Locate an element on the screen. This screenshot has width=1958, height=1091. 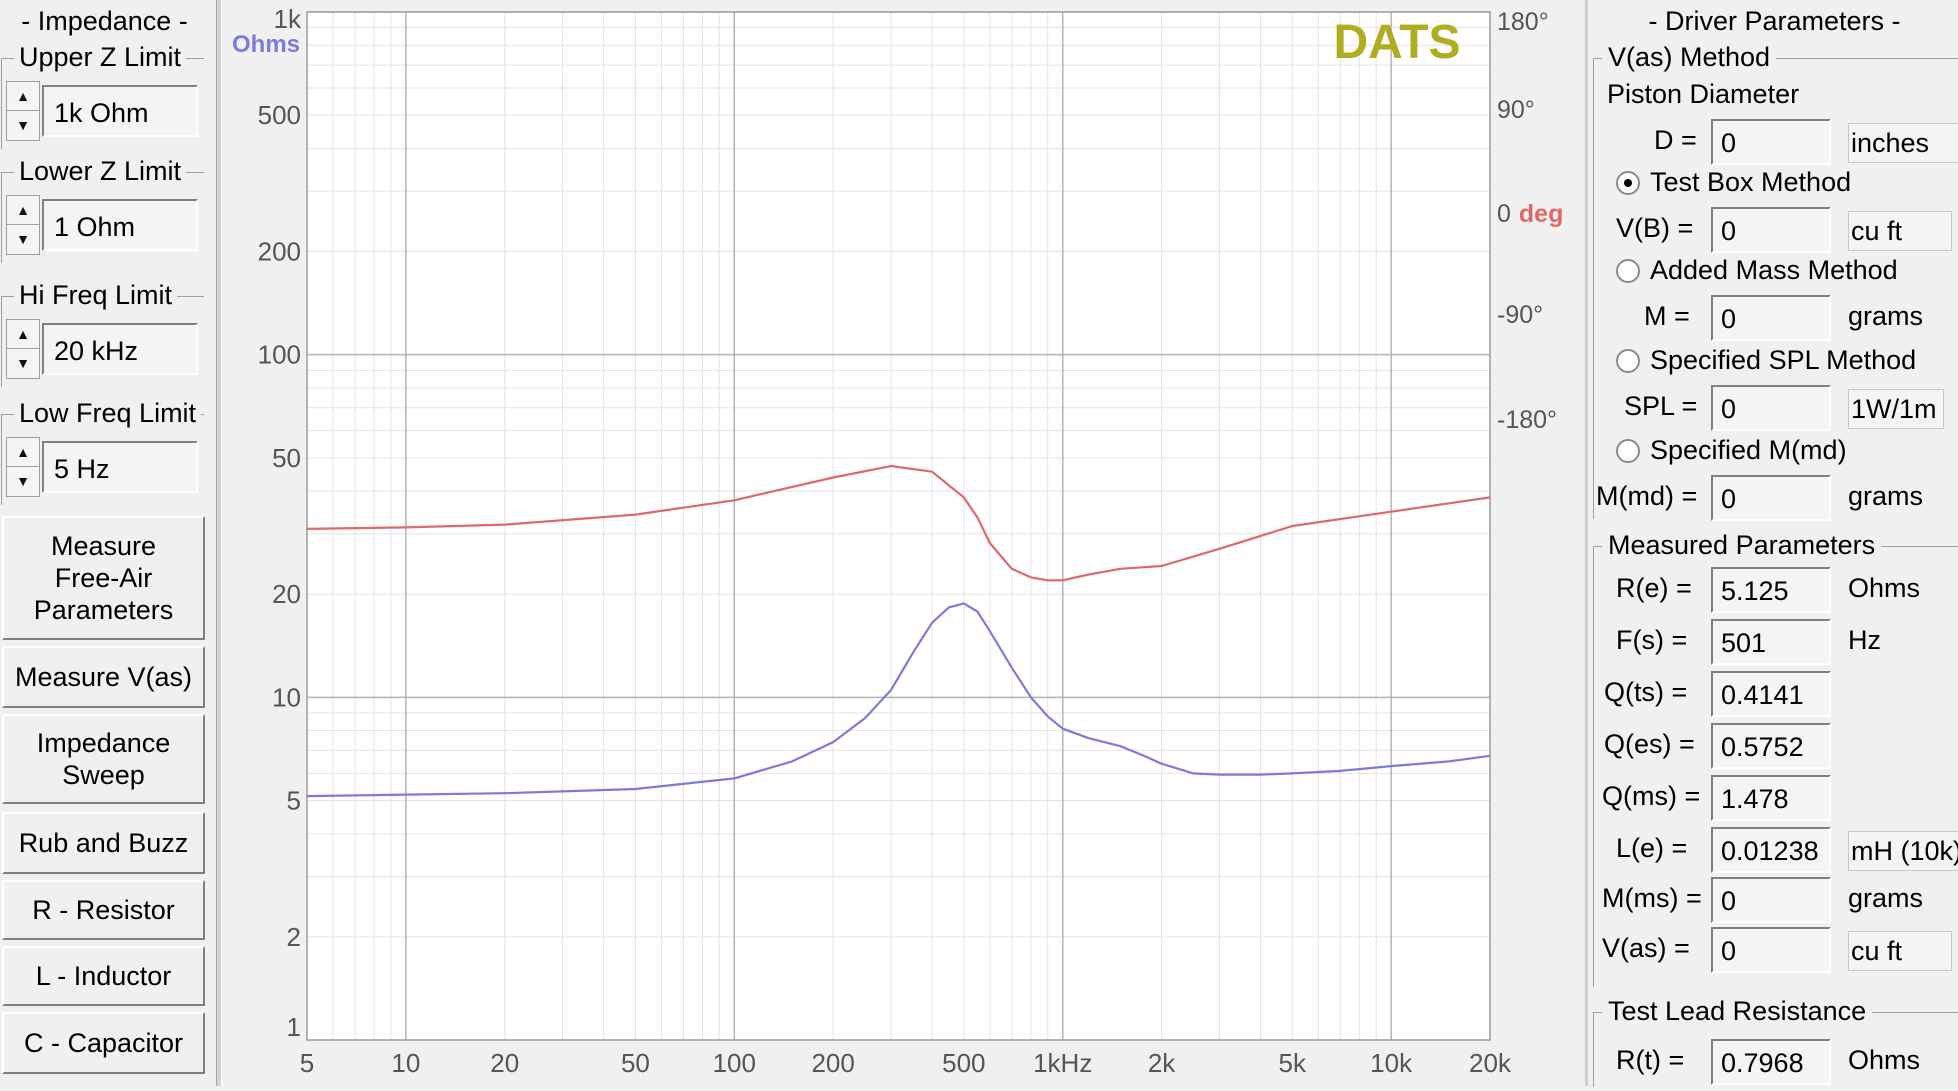
measured-unit: Hz is located at coordinates (1864, 640).